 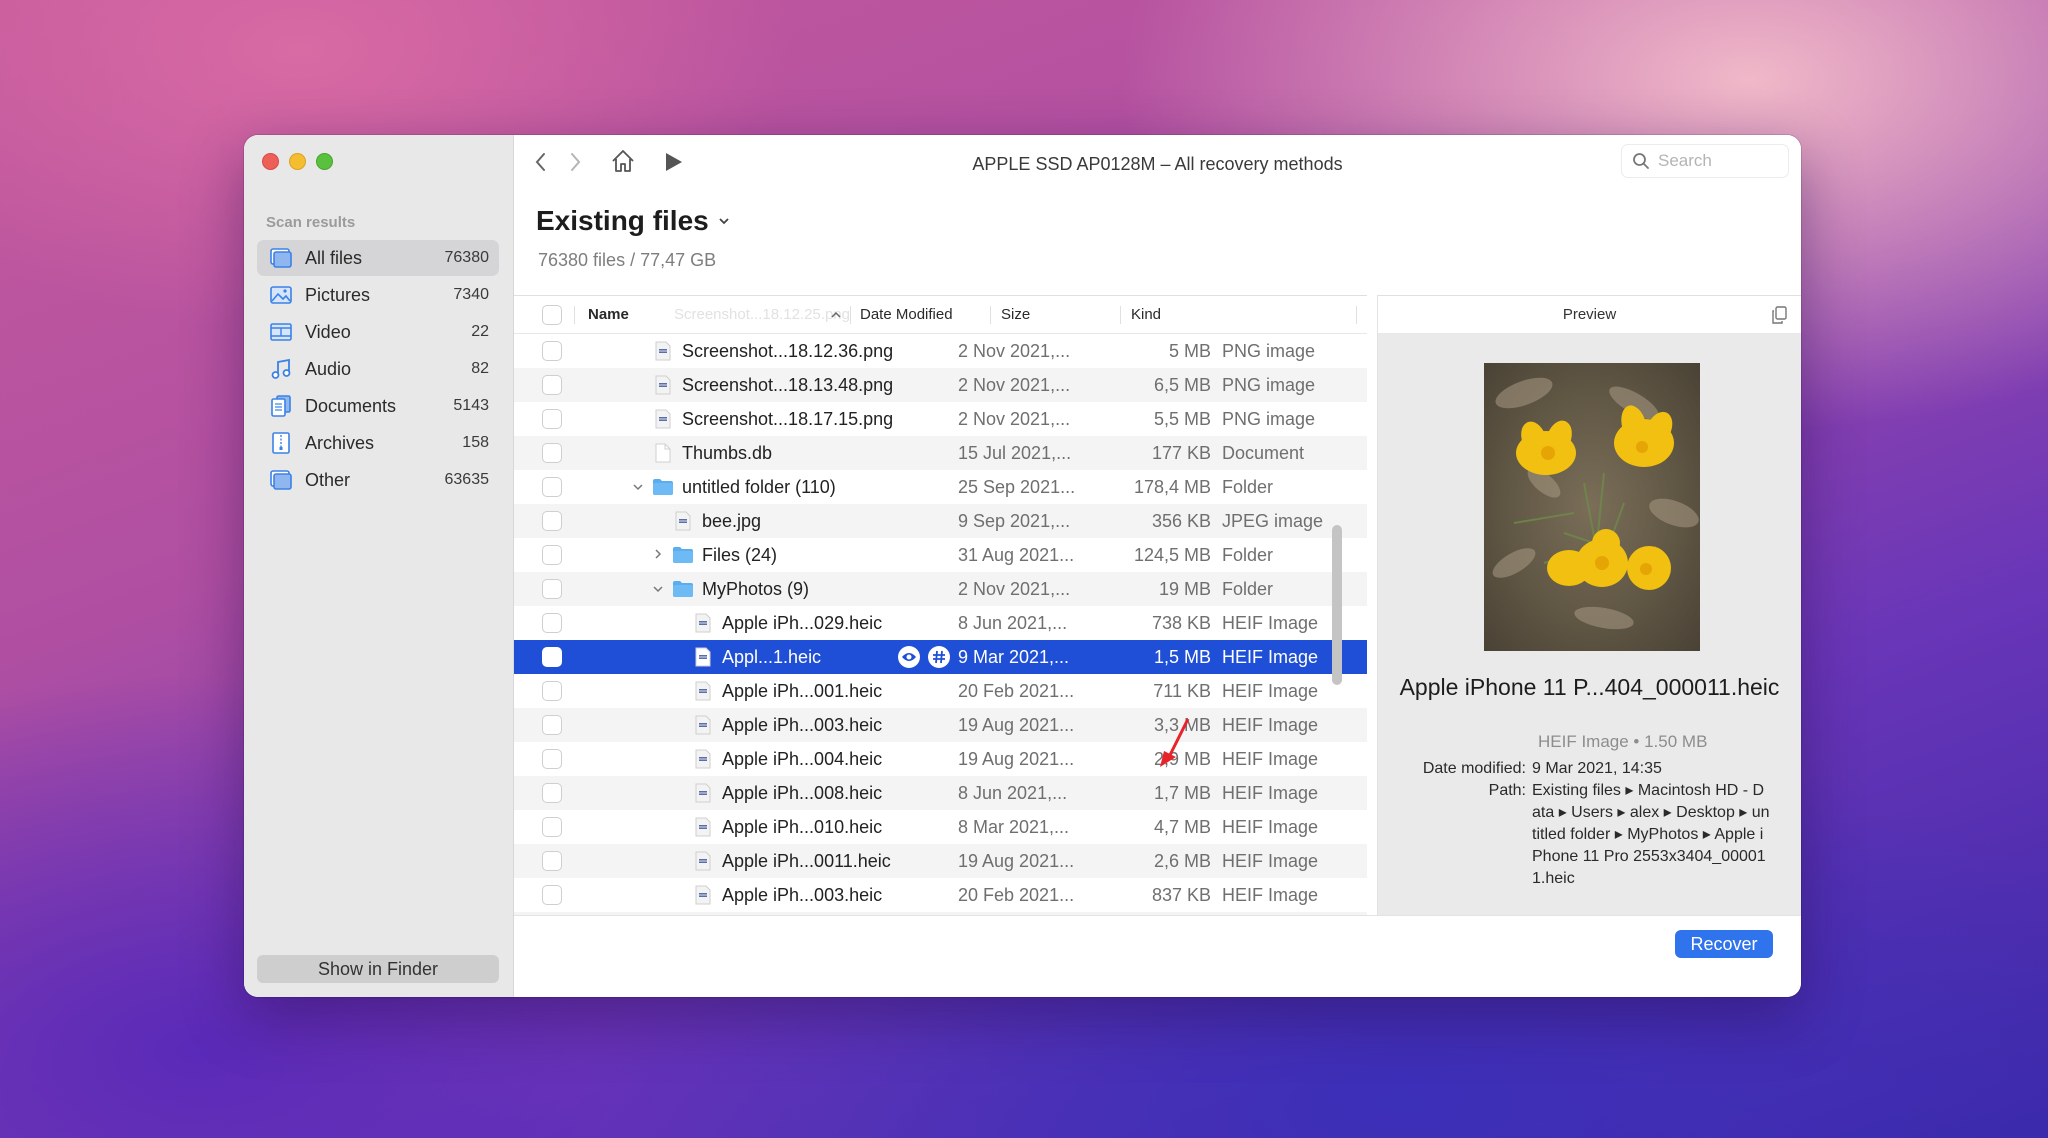 I want to click on path-label: Path:, so click(x=1507, y=790).